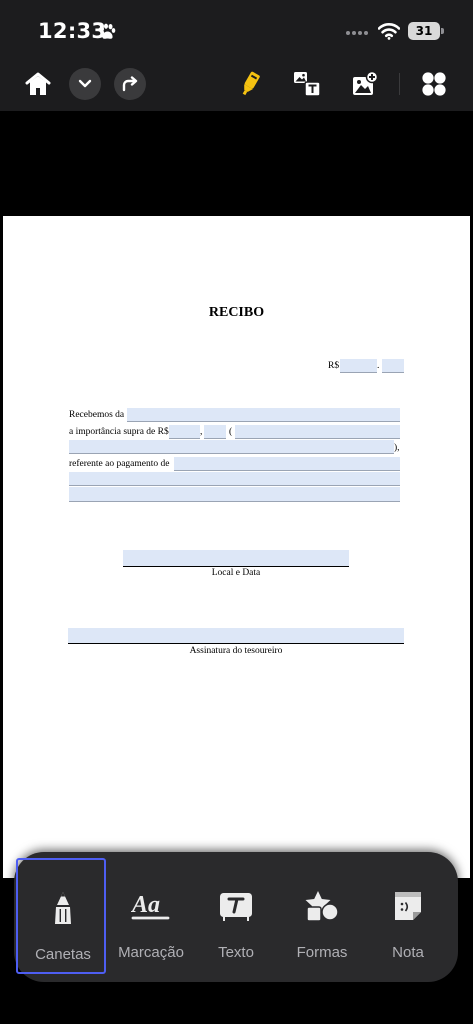 The height and width of the screenshot is (1024, 473). What do you see at coordinates (236, 573) in the screenshot?
I see `local-date-label: Local e Data` at bounding box center [236, 573].